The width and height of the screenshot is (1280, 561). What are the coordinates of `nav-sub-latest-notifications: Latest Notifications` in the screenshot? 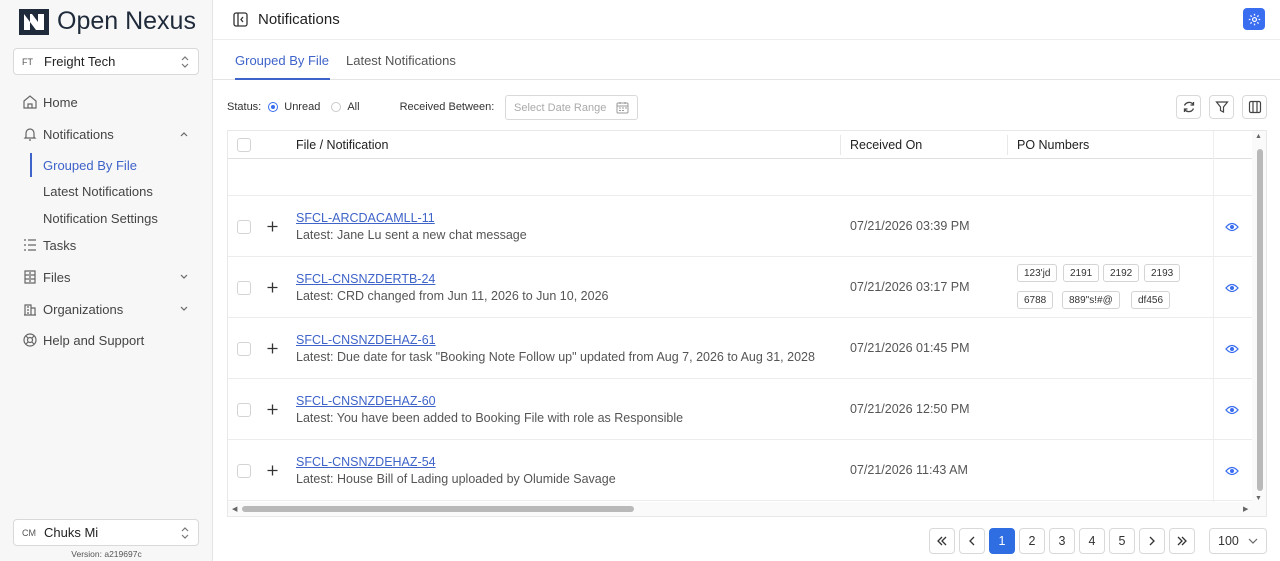 It's located at (98, 191).